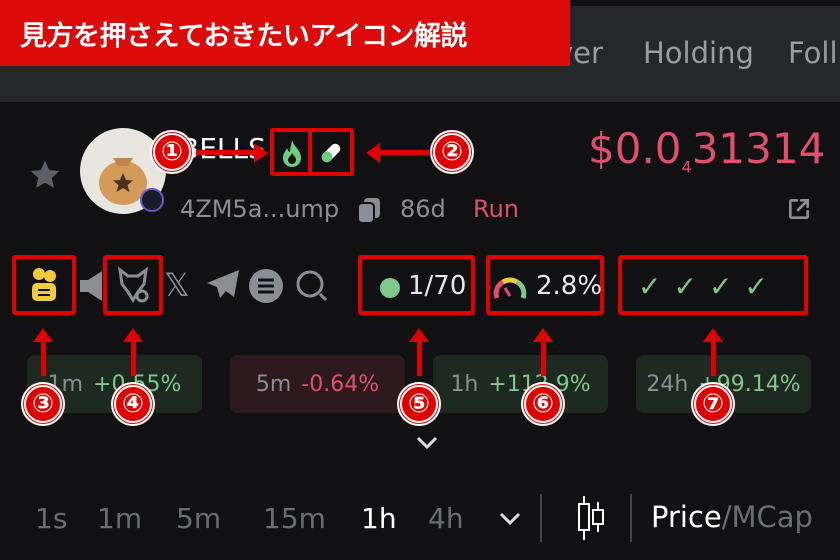 This screenshot has height=560, width=840. I want to click on token-status: Run, so click(496, 209).